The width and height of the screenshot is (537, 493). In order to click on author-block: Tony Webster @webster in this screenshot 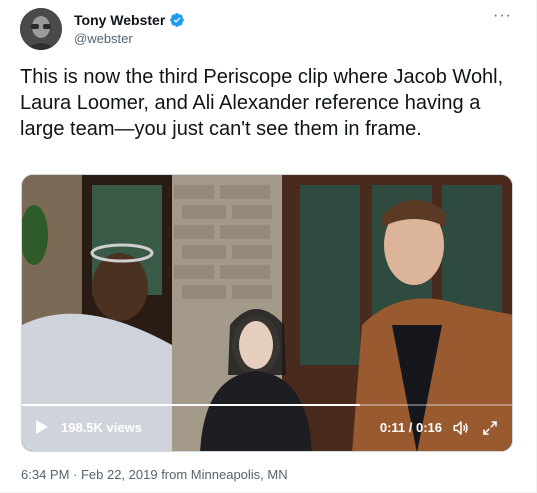, I will do `click(129, 28)`.